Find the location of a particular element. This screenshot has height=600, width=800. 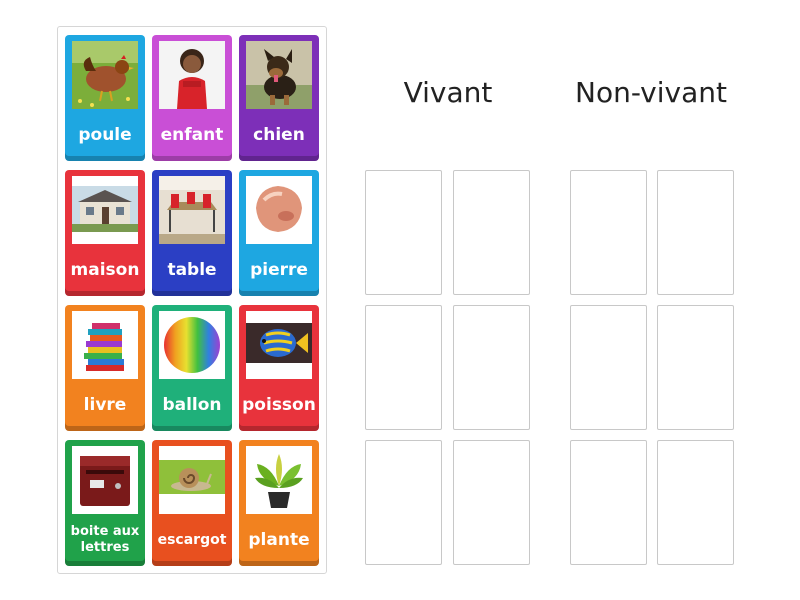

card-chien: chien is located at coordinates (279, 98).